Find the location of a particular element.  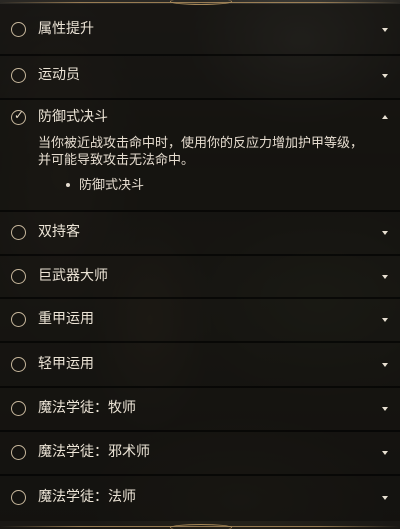

feat-label: 魔法学徒：邪术师 is located at coordinates (94, 452).